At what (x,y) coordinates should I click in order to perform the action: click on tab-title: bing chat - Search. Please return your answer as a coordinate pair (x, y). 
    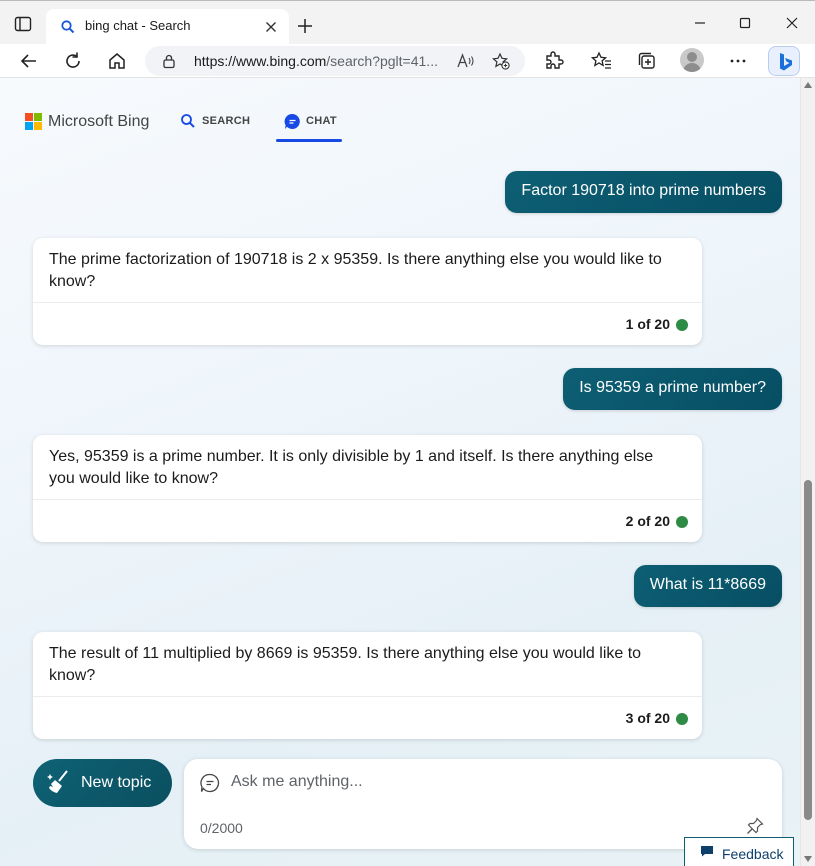
    Looking at the image, I should click on (138, 25).